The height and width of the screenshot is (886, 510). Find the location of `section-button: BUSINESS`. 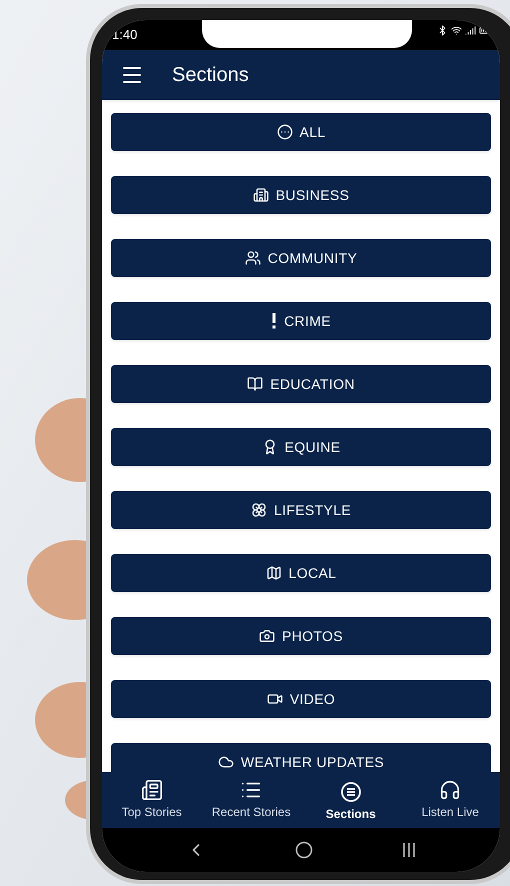

section-button: BUSINESS is located at coordinates (301, 195).